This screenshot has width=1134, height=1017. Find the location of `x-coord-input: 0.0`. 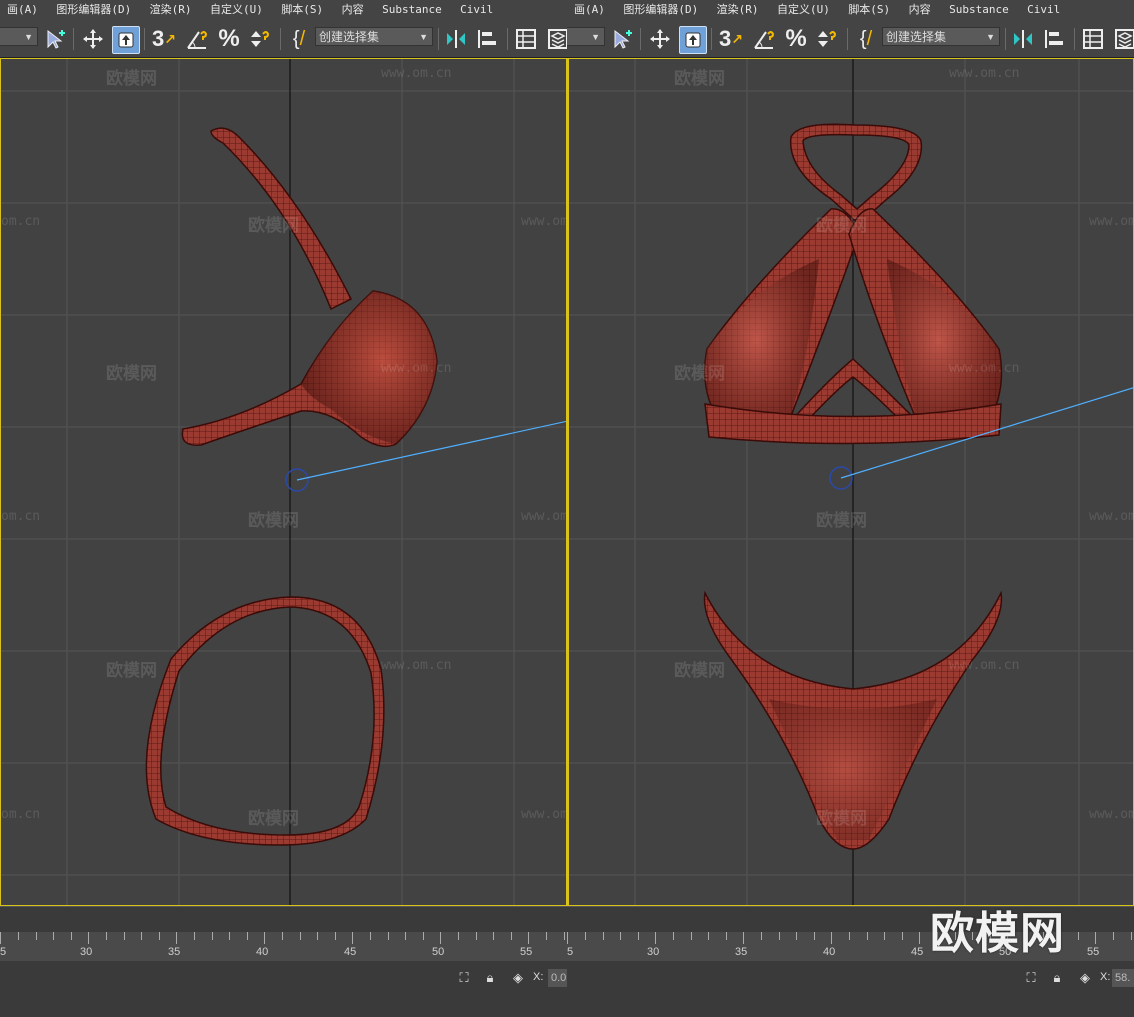

x-coord-input: 0.0 is located at coordinates (557, 978).